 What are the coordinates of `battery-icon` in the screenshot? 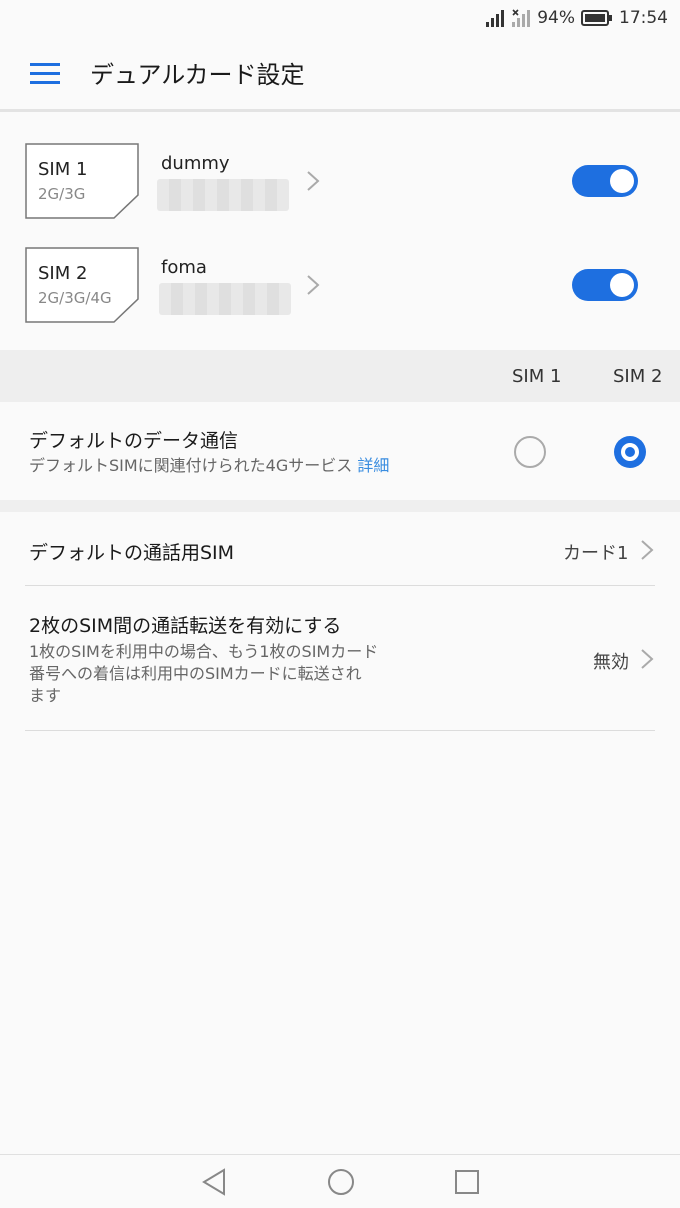 It's located at (596, 18).